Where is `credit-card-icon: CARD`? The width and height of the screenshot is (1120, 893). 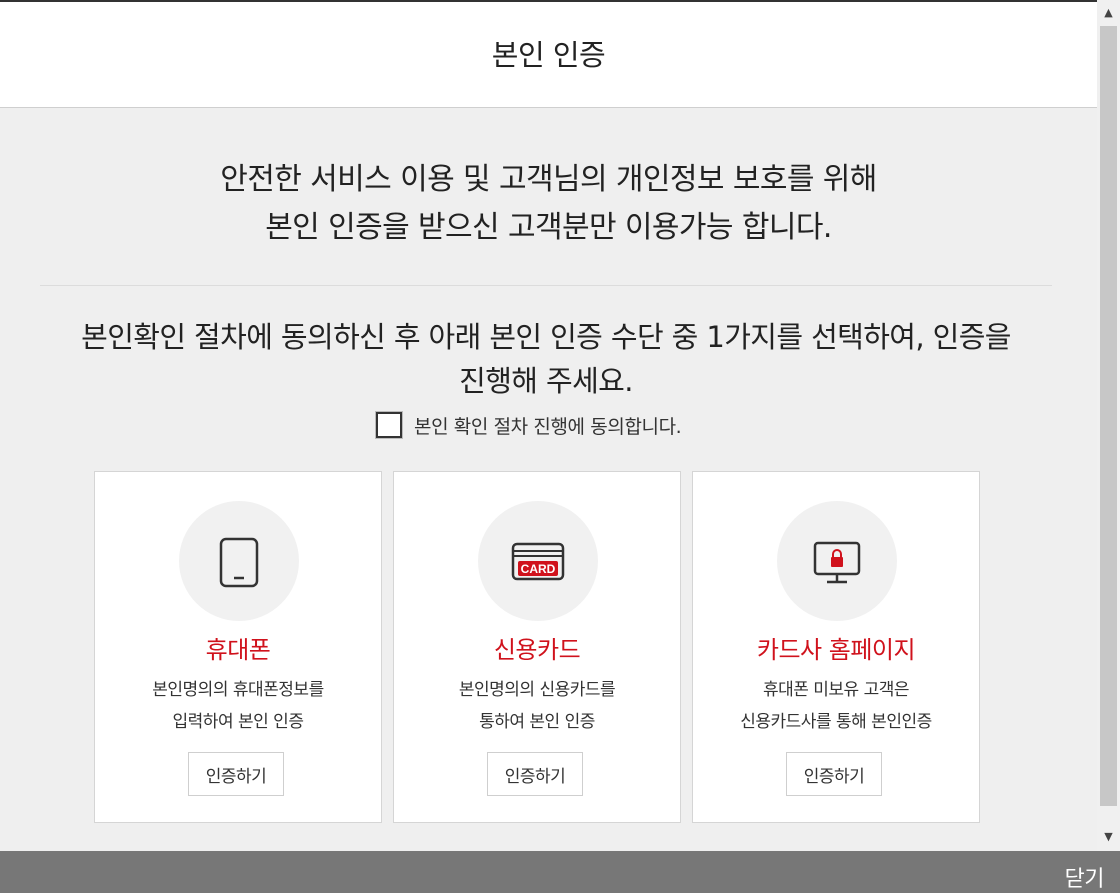
credit-card-icon: CARD is located at coordinates (538, 561).